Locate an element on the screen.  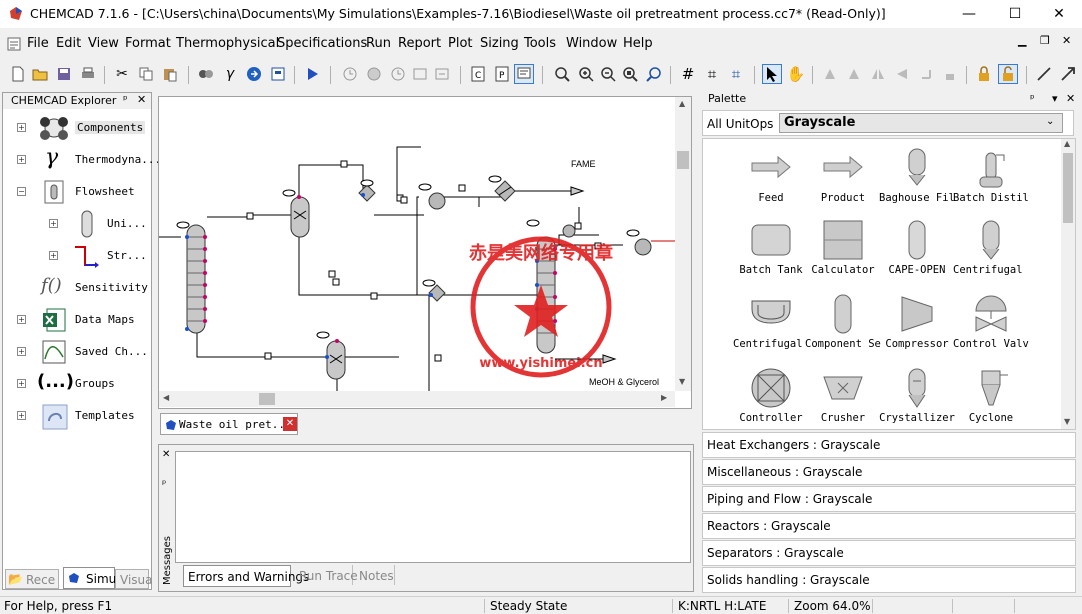
document-icon is located at coordinates (14, 44).